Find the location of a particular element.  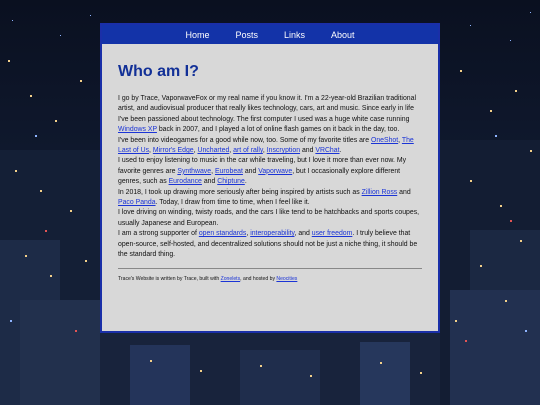

vaporwave-link: Vaporwave is located at coordinates (275, 171).